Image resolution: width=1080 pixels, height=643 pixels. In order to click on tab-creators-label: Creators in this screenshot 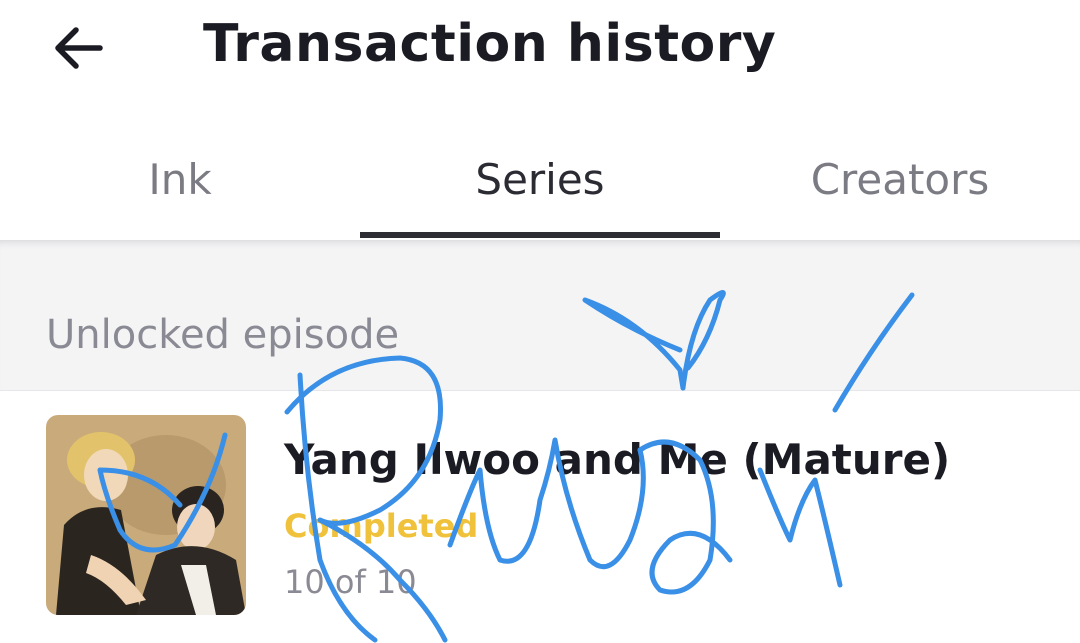, I will do `click(900, 179)`.